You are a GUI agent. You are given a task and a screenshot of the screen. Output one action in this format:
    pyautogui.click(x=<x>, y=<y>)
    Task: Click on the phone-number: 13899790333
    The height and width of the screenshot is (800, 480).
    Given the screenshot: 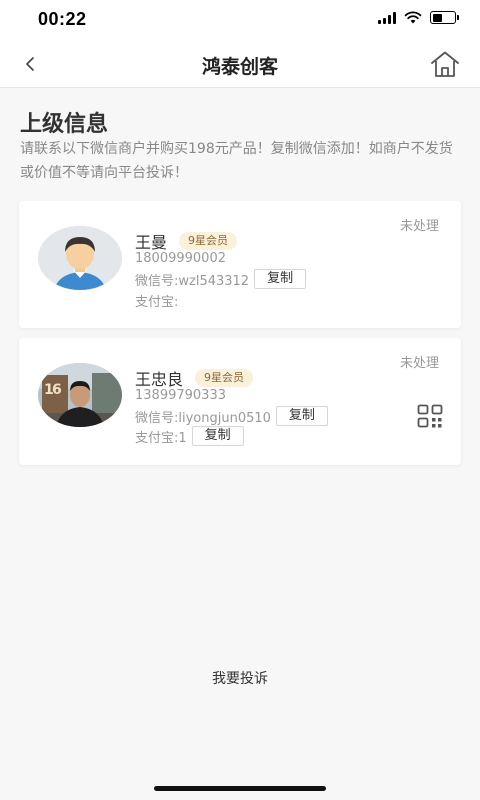 What is the action you would take?
    pyautogui.click(x=180, y=395)
    